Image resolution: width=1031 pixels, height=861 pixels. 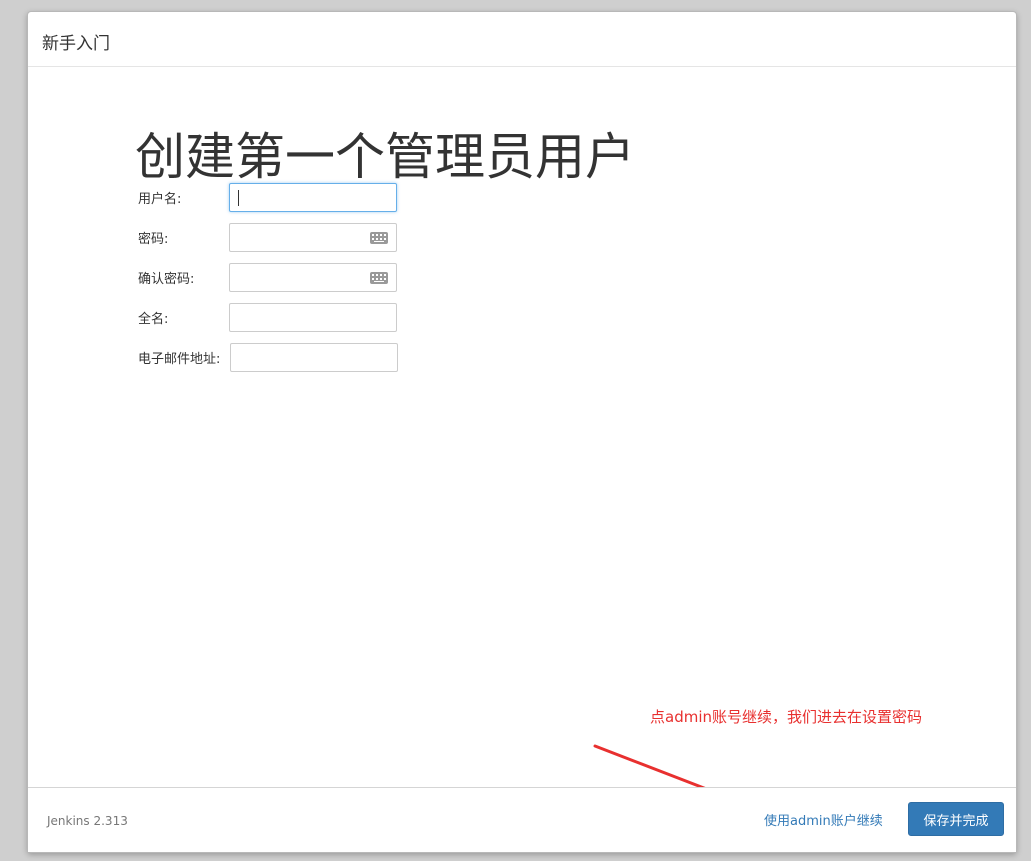 I want to click on annotation-text: 点admin账号继续，我们进去在设置密码, so click(x=786, y=717).